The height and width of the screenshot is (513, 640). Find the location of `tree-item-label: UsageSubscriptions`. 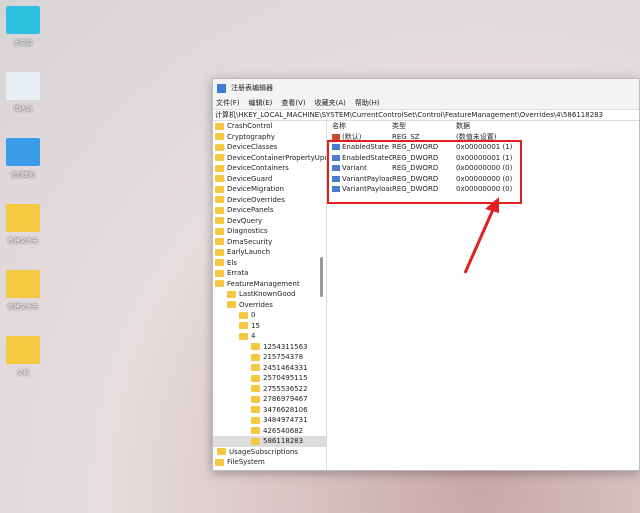

tree-item-label: UsageSubscriptions is located at coordinates (263, 451).